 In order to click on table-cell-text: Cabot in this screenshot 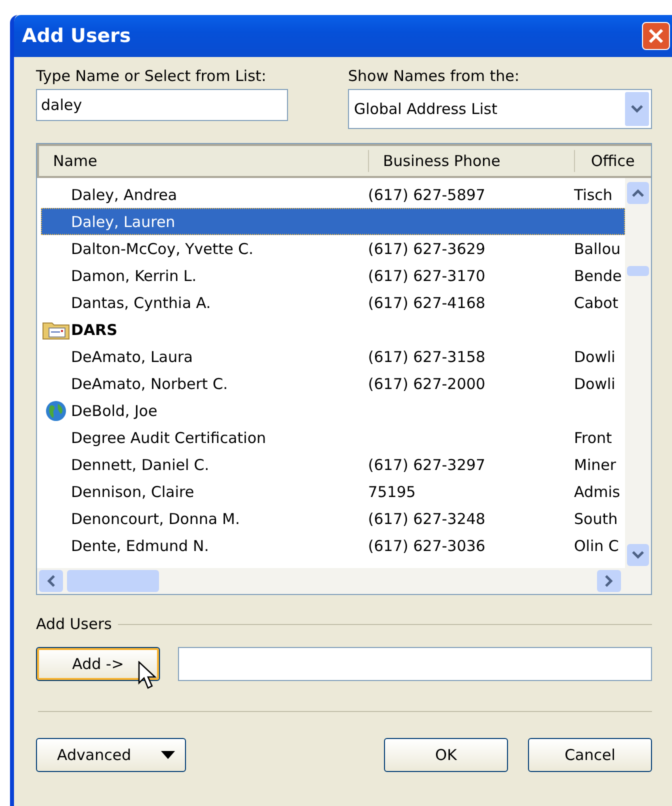, I will do `click(597, 303)`.